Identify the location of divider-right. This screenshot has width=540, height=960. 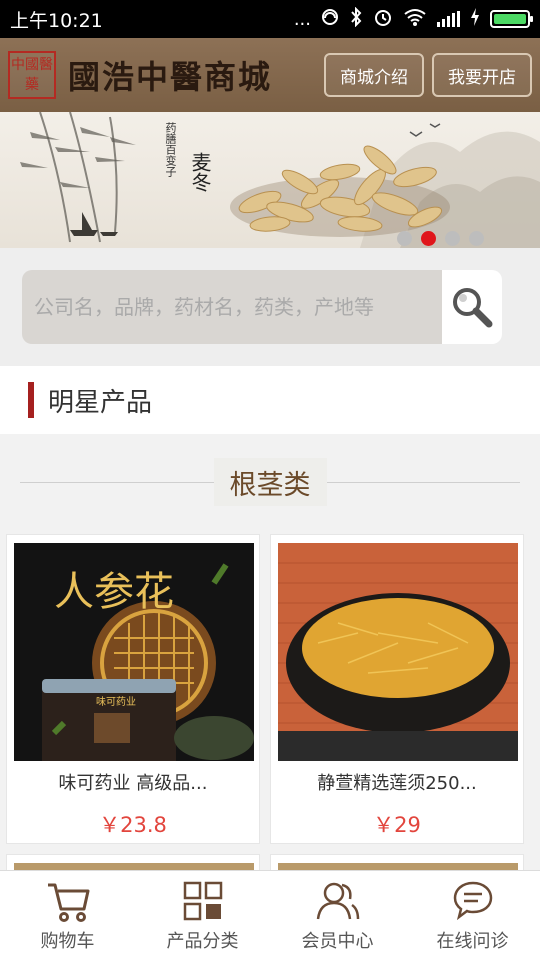
(423, 482).